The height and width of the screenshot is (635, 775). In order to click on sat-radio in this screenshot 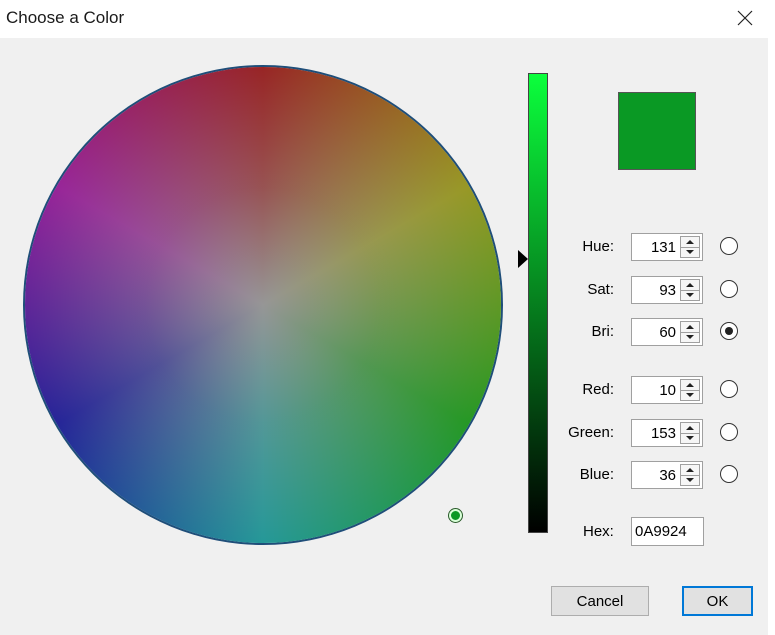, I will do `click(729, 289)`.